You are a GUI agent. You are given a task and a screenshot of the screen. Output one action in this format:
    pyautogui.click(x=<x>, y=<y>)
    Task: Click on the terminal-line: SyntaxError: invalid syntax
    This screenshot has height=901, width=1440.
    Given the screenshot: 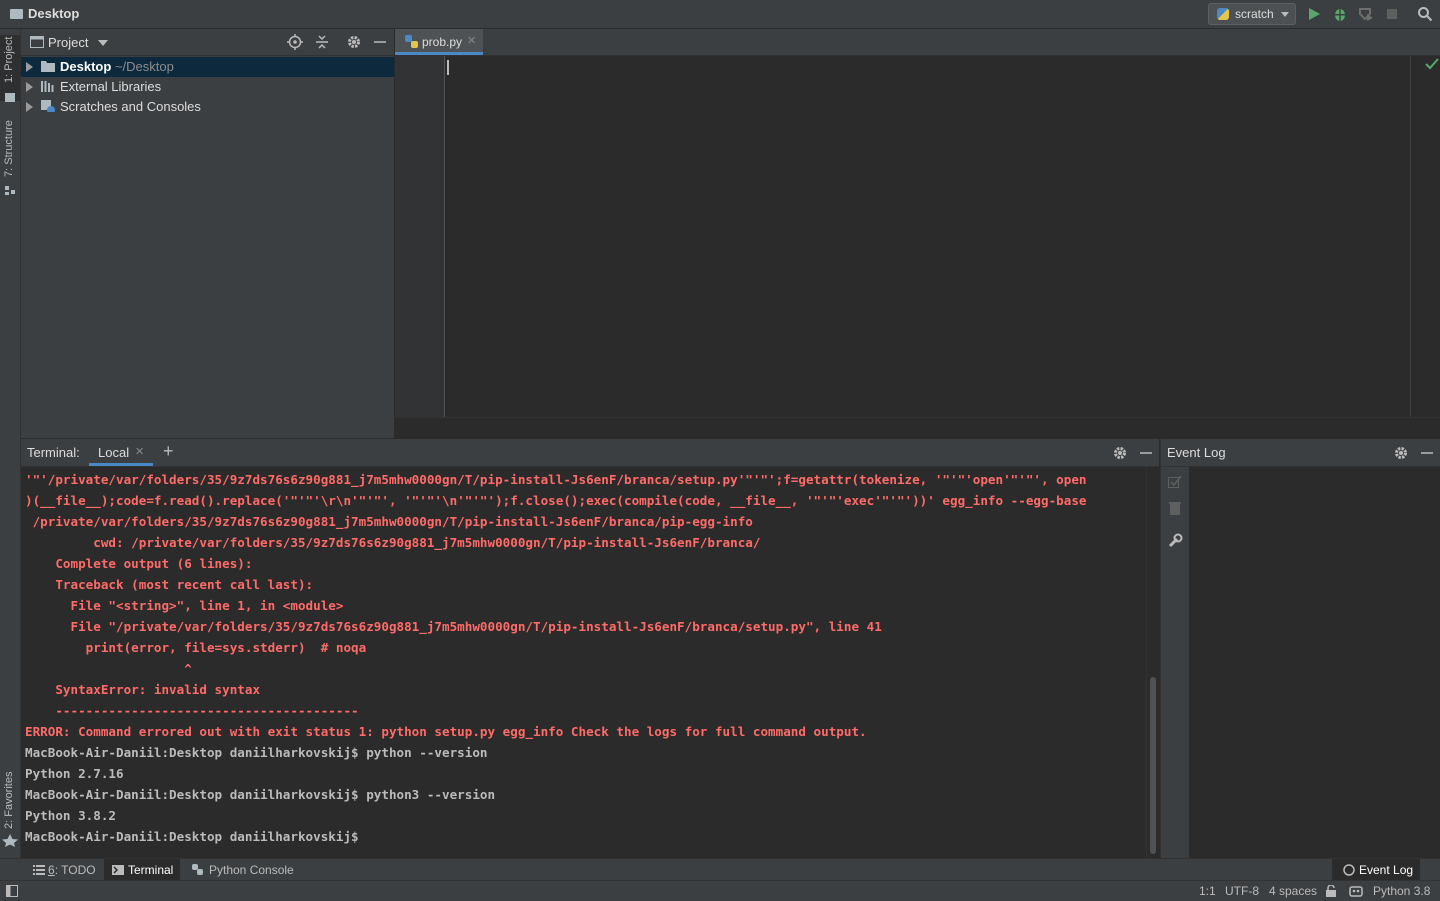 What is the action you would take?
    pyautogui.click(x=143, y=689)
    